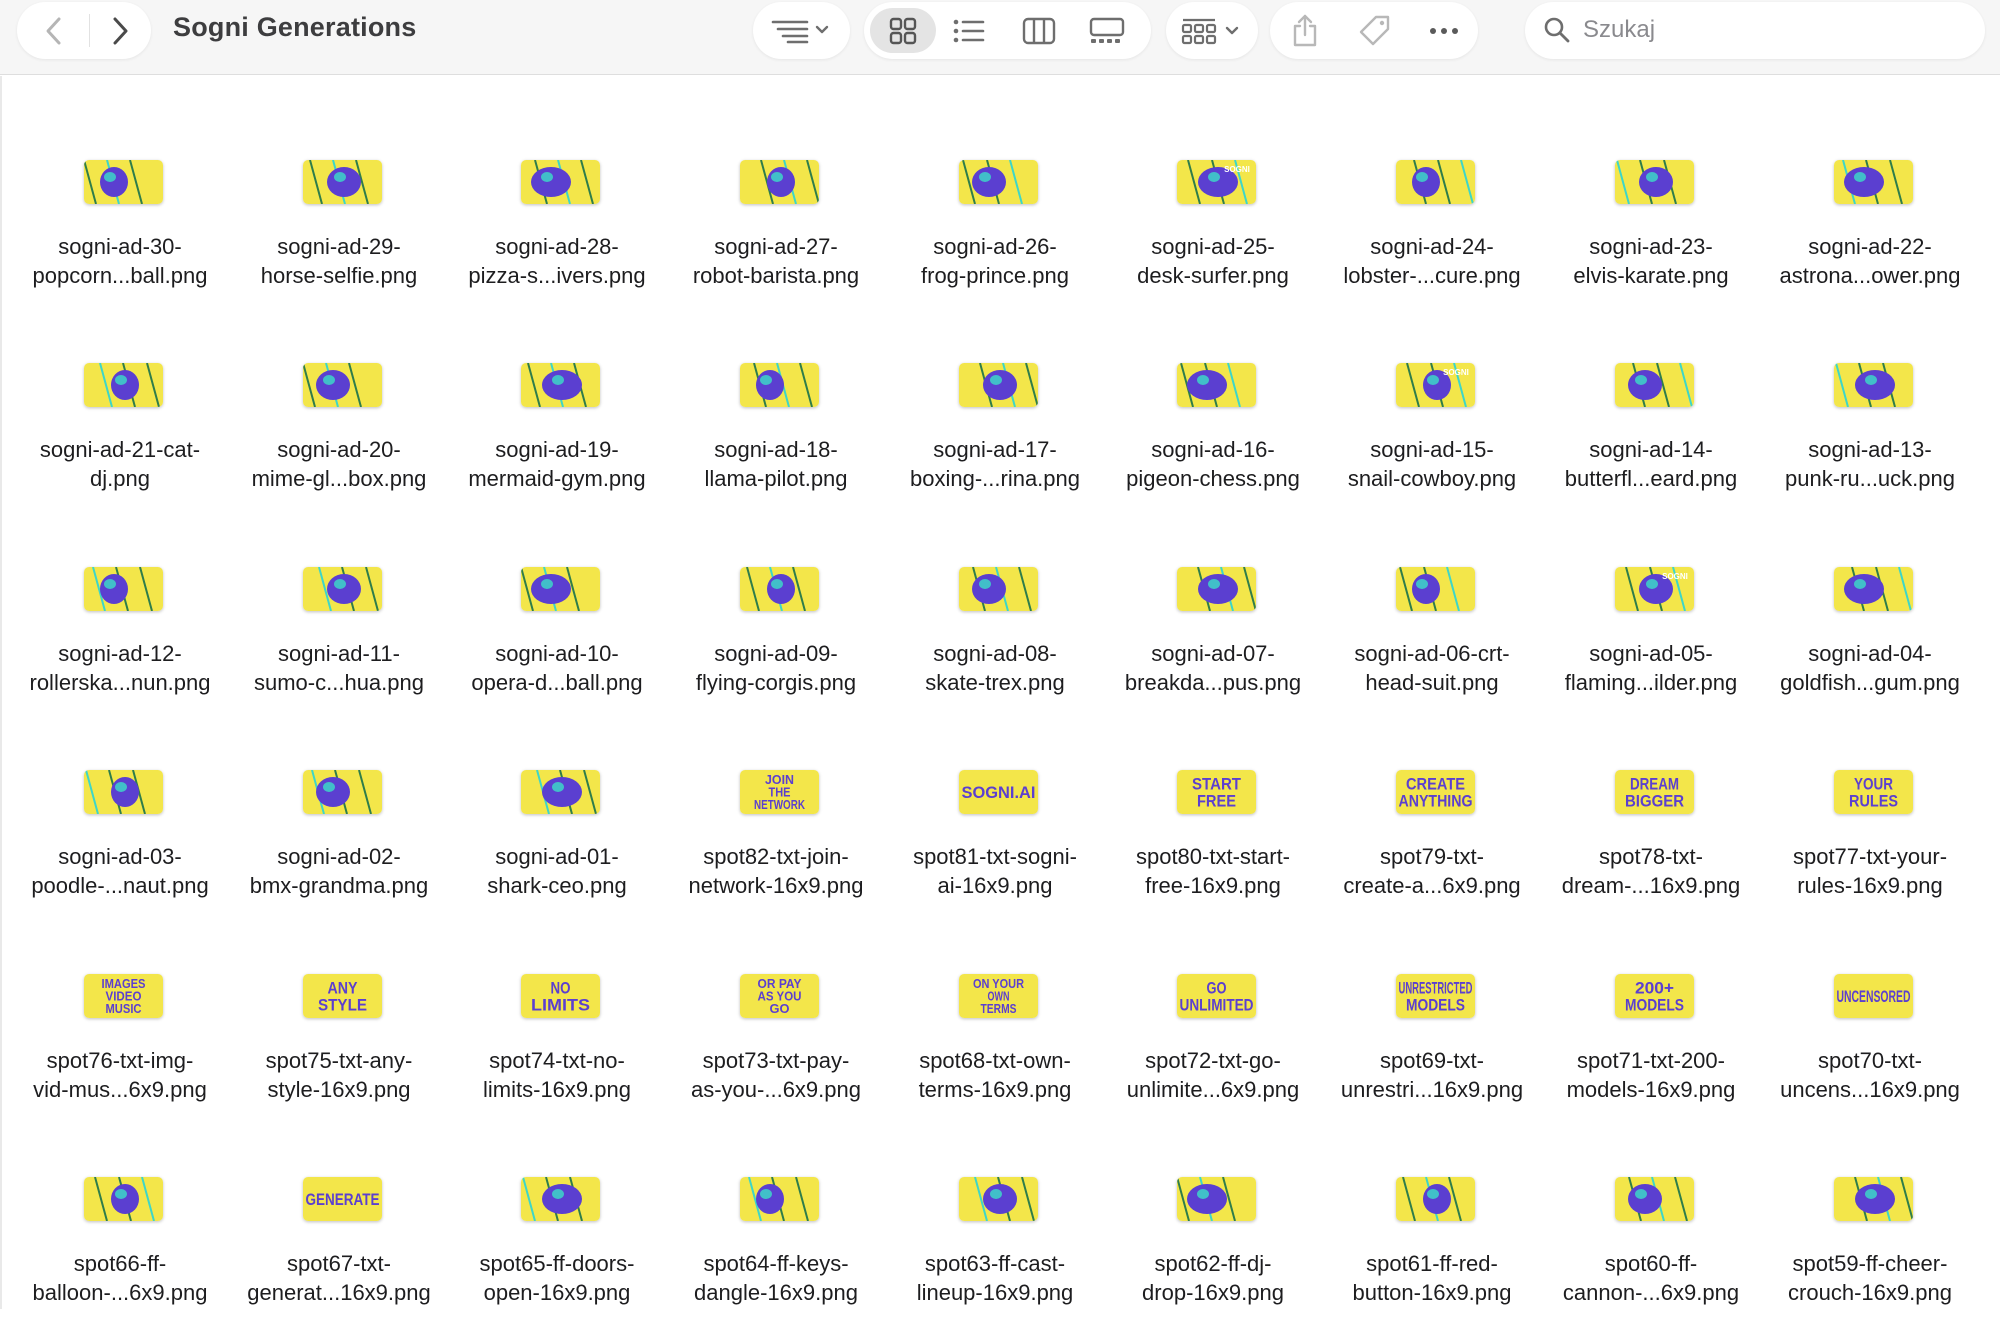  I want to click on file-item: spot64-ff-keys-dangle-16x9.png, so click(776, 1228).